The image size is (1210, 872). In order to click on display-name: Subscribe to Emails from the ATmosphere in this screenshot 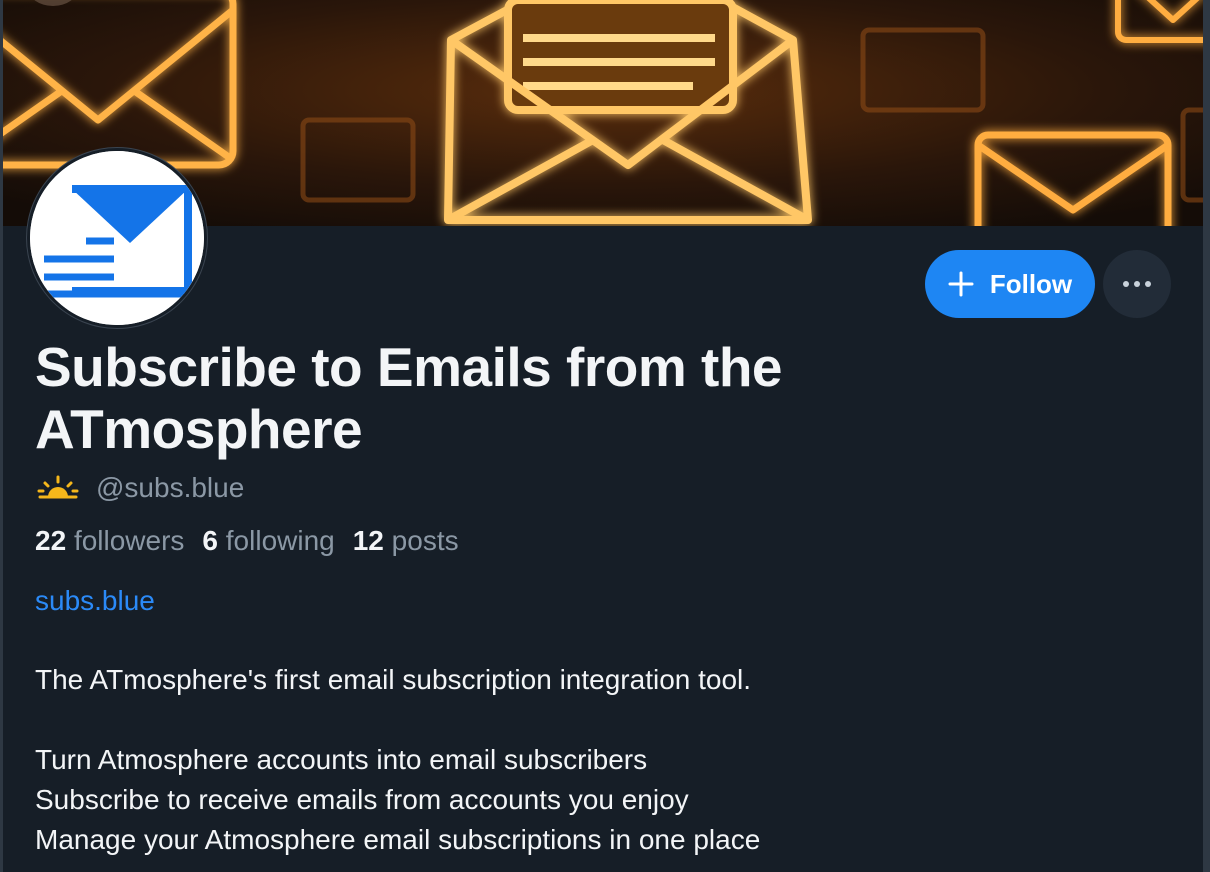, I will do `click(409, 398)`.